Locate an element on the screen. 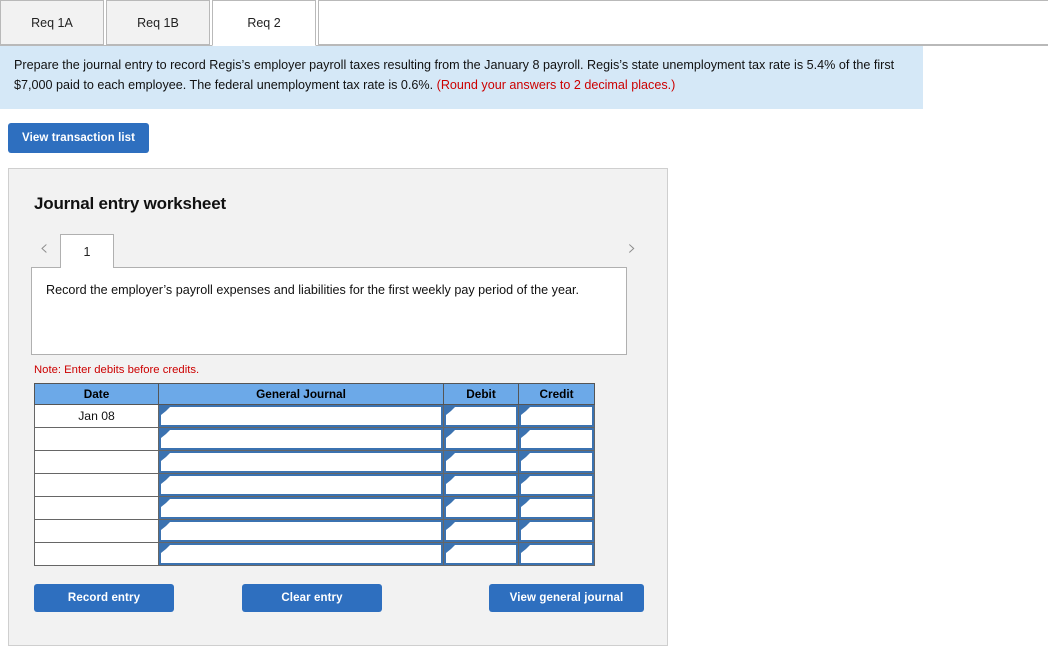 This screenshot has width=1048, height=657. tab-label: Req 2 is located at coordinates (264, 23).